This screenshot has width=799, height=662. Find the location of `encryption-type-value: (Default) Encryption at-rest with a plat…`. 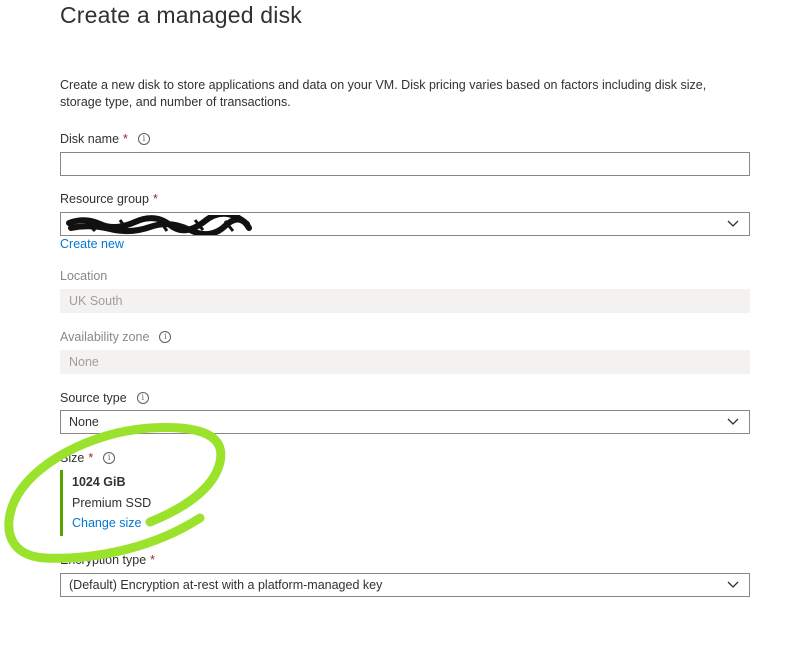

encryption-type-value: (Default) Encryption at-rest with a plat… is located at coordinates (226, 585).